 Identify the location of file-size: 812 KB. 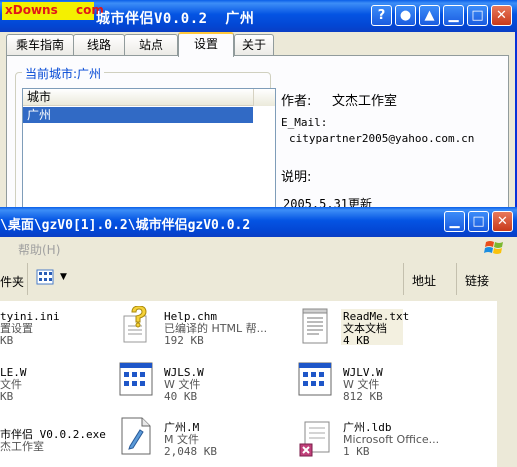
(363, 396).